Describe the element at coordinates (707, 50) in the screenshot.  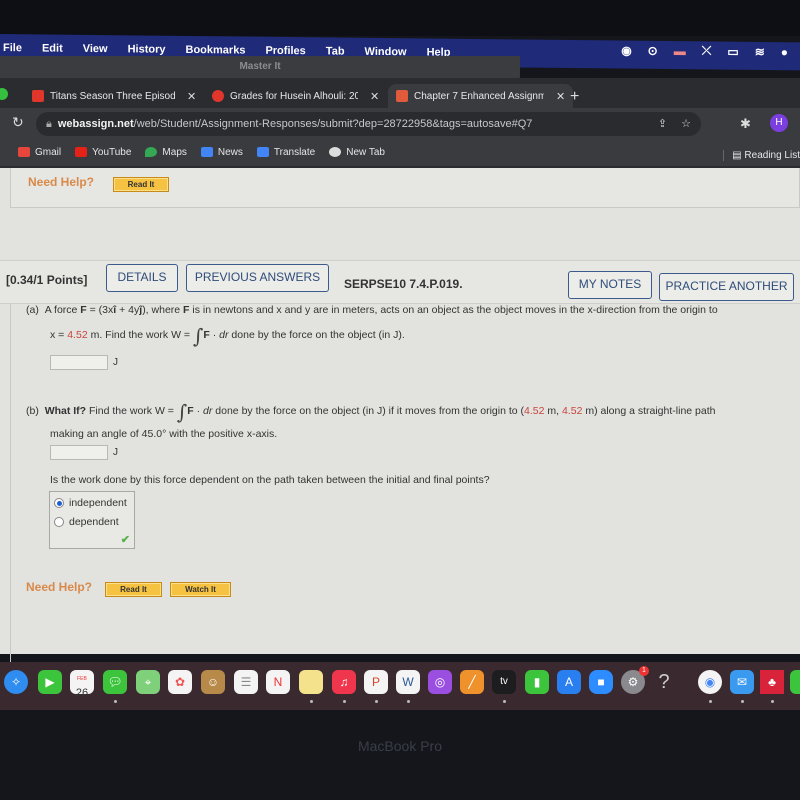
I see `bluetooth-off-icon: ⤫` at that location.